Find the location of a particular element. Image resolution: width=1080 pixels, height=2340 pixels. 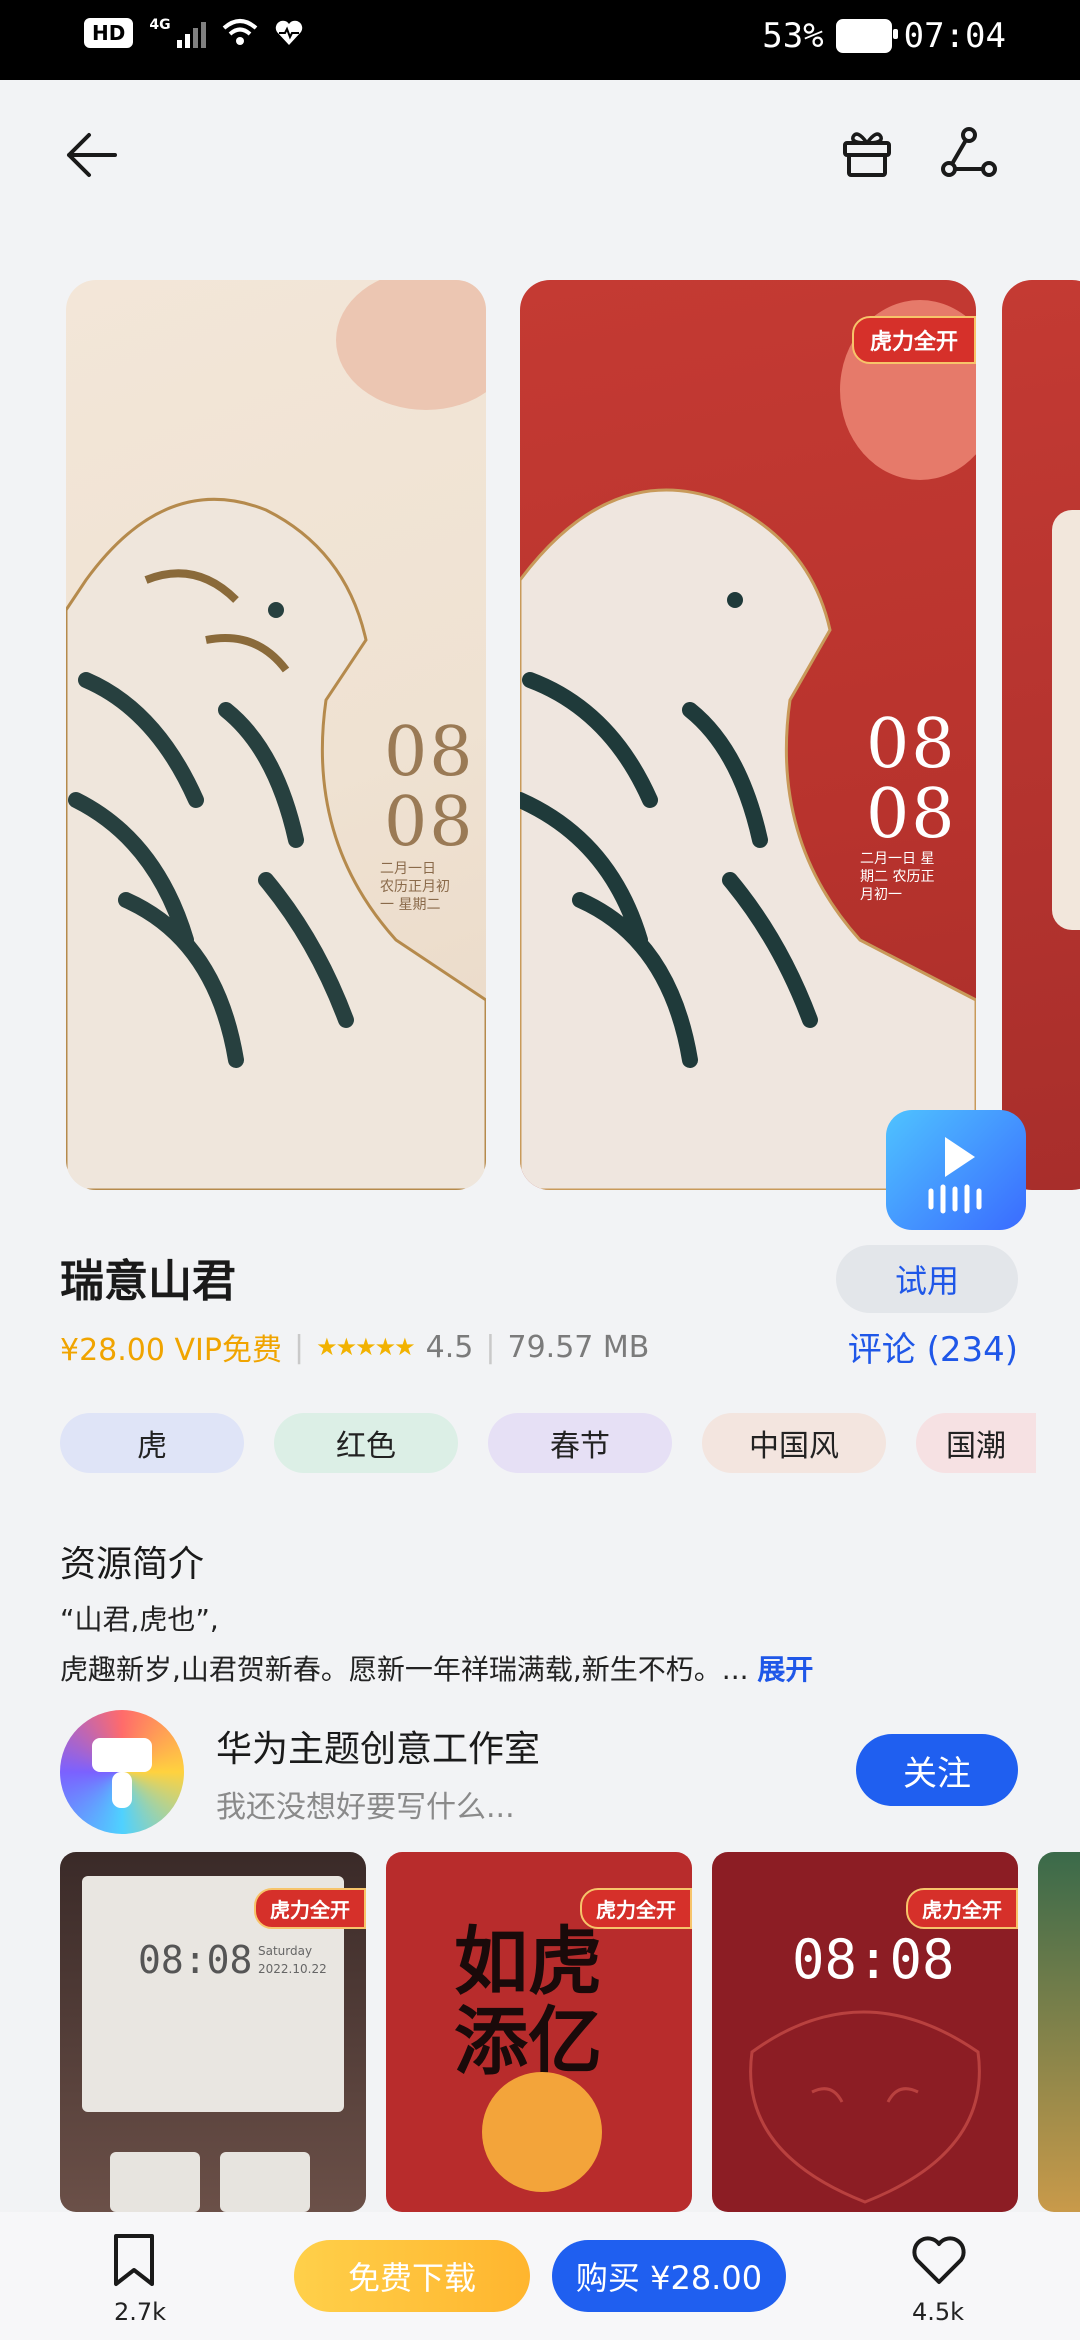

back-button is located at coordinates (91, 155).